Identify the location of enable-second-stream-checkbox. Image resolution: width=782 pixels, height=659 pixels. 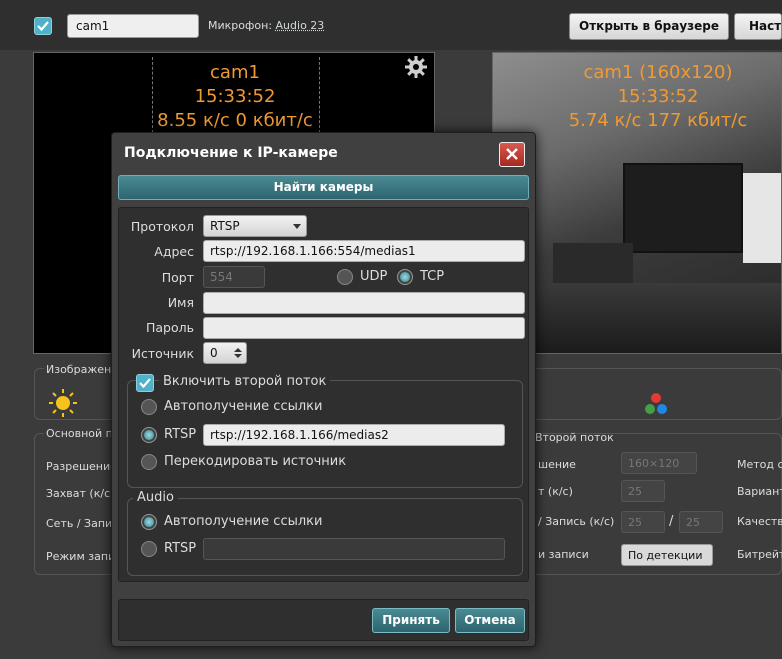
(145, 383).